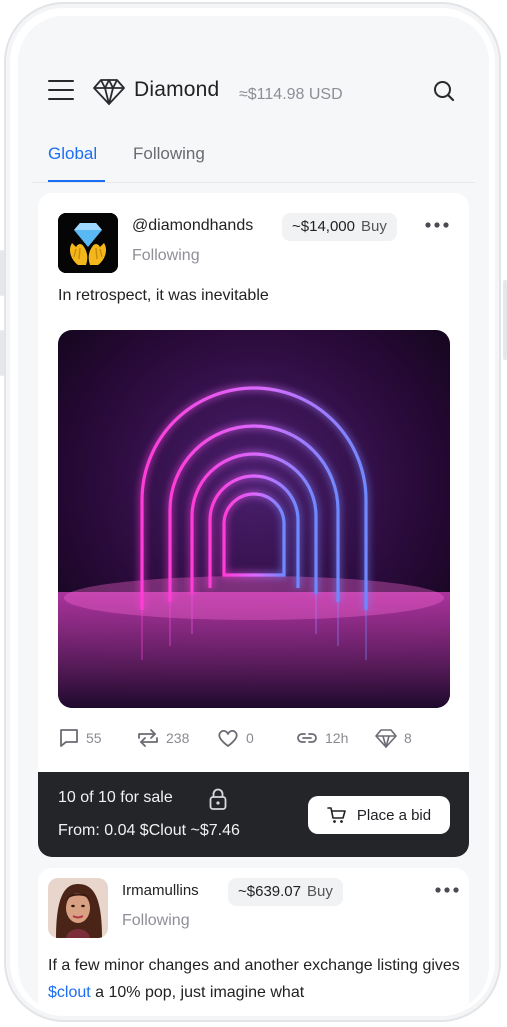 This screenshot has height=1027, width=507. What do you see at coordinates (337, 738) in the screenshot?
I see `post-age: 12h` at bounding box center [337, 738].